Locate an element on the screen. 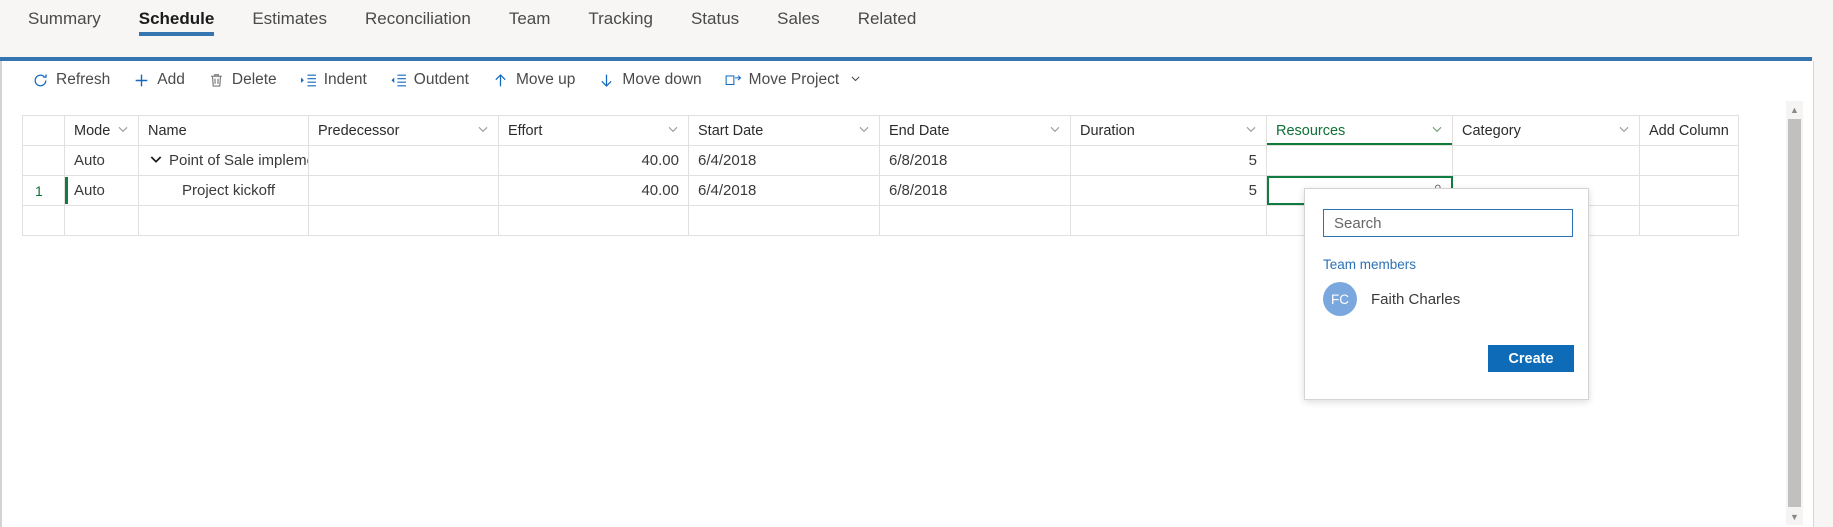  tab-related: Related is located at coordinates (887, 23).